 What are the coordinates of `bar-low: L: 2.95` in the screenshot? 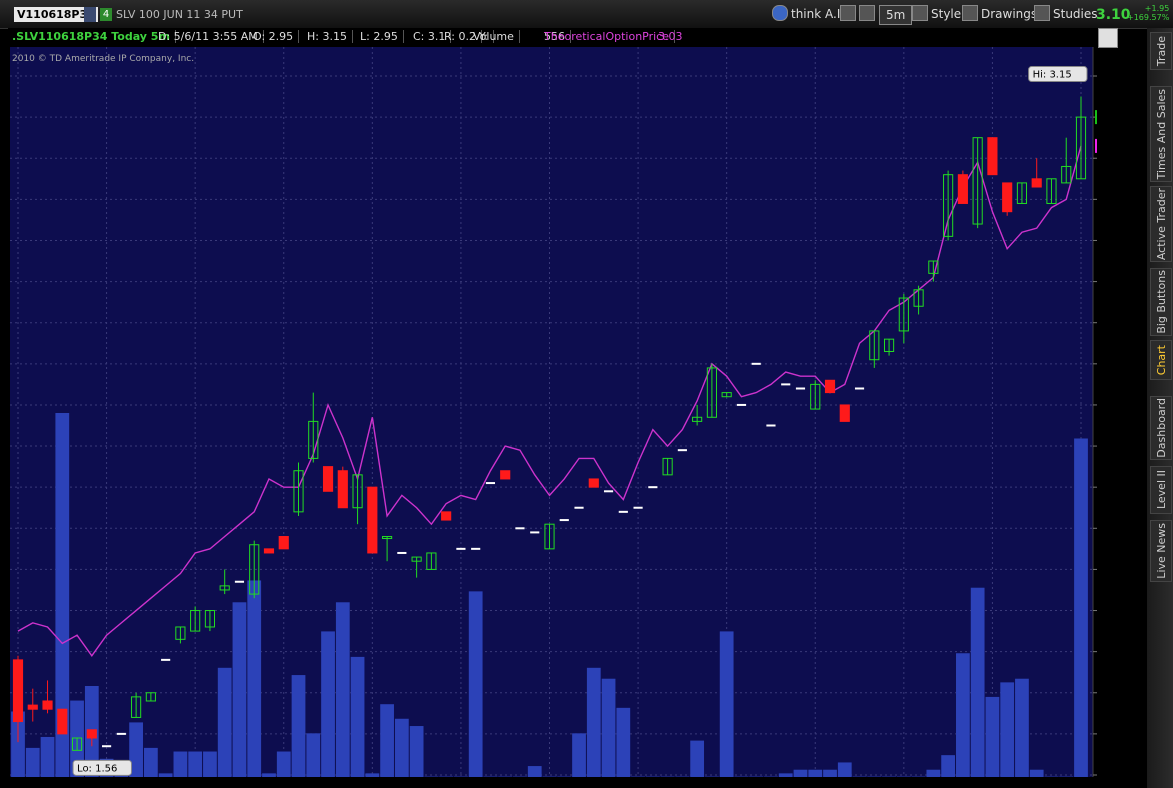 It's located at (382, 36).